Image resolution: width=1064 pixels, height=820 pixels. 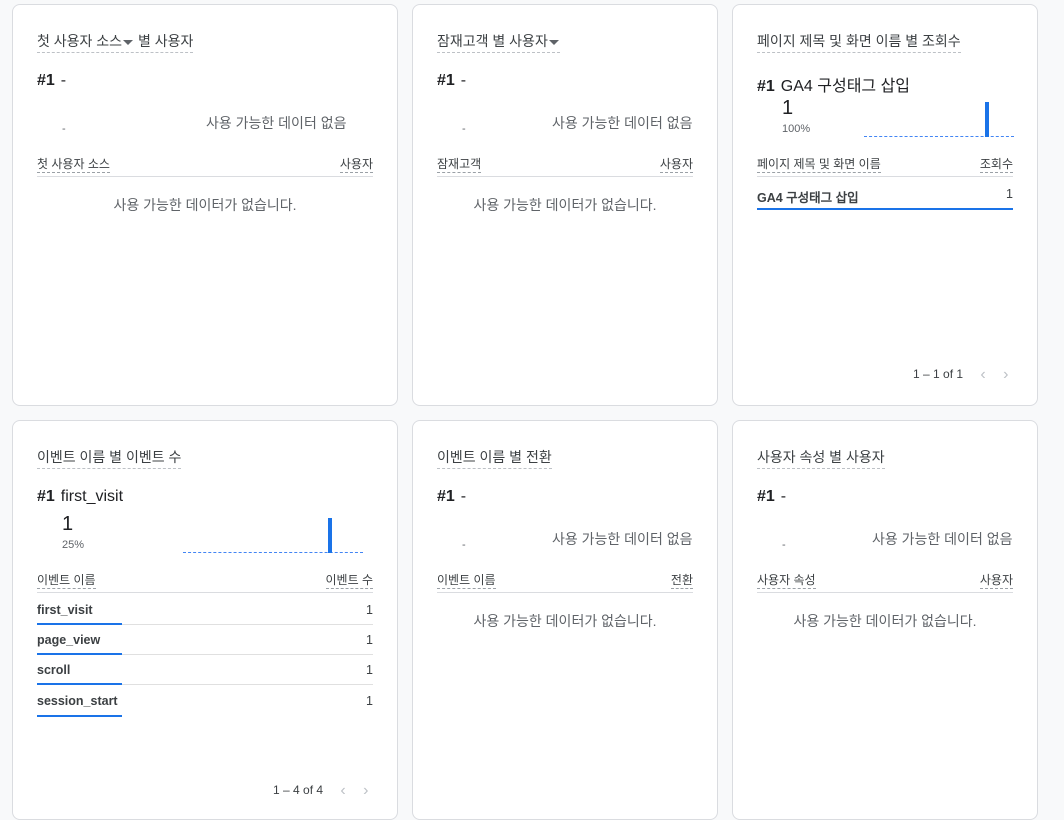 What do you see at coordinates (205, 610) in the screenshot?
I see `table-row: first_visit 1` at bounding box center [205, 610].